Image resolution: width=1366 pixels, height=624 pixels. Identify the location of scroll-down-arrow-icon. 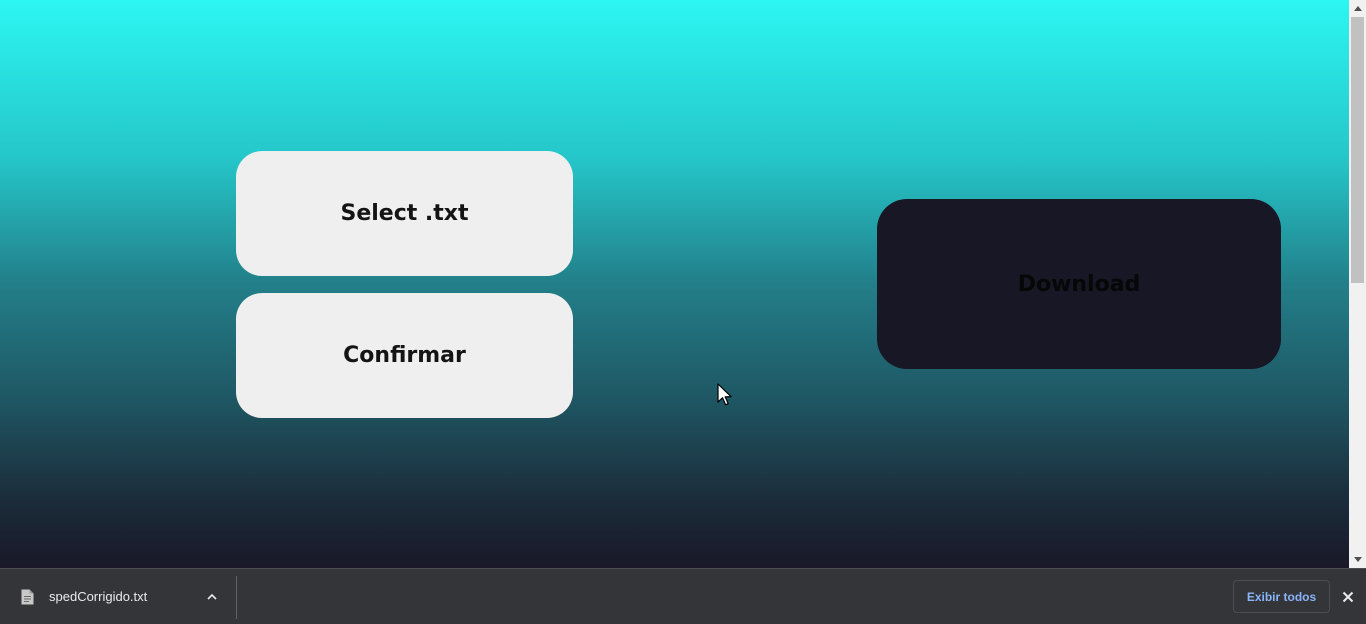
(1357, 559).